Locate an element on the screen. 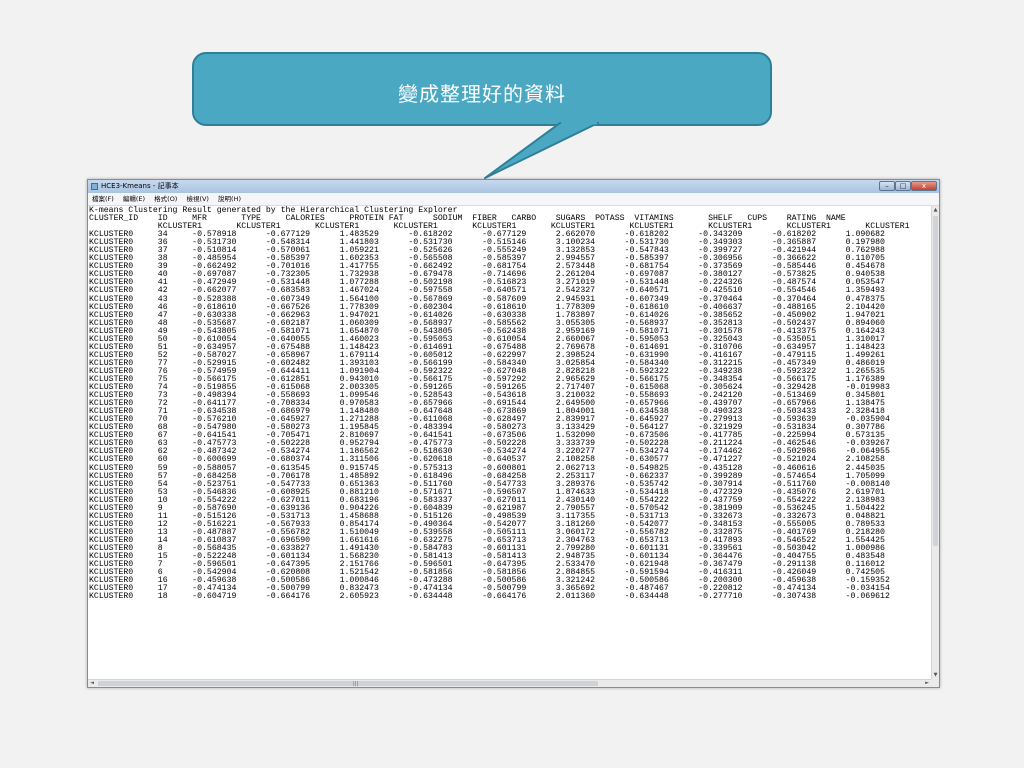  callout-bubble: 變成整理好的資料 is located at coordinates (482, 89).